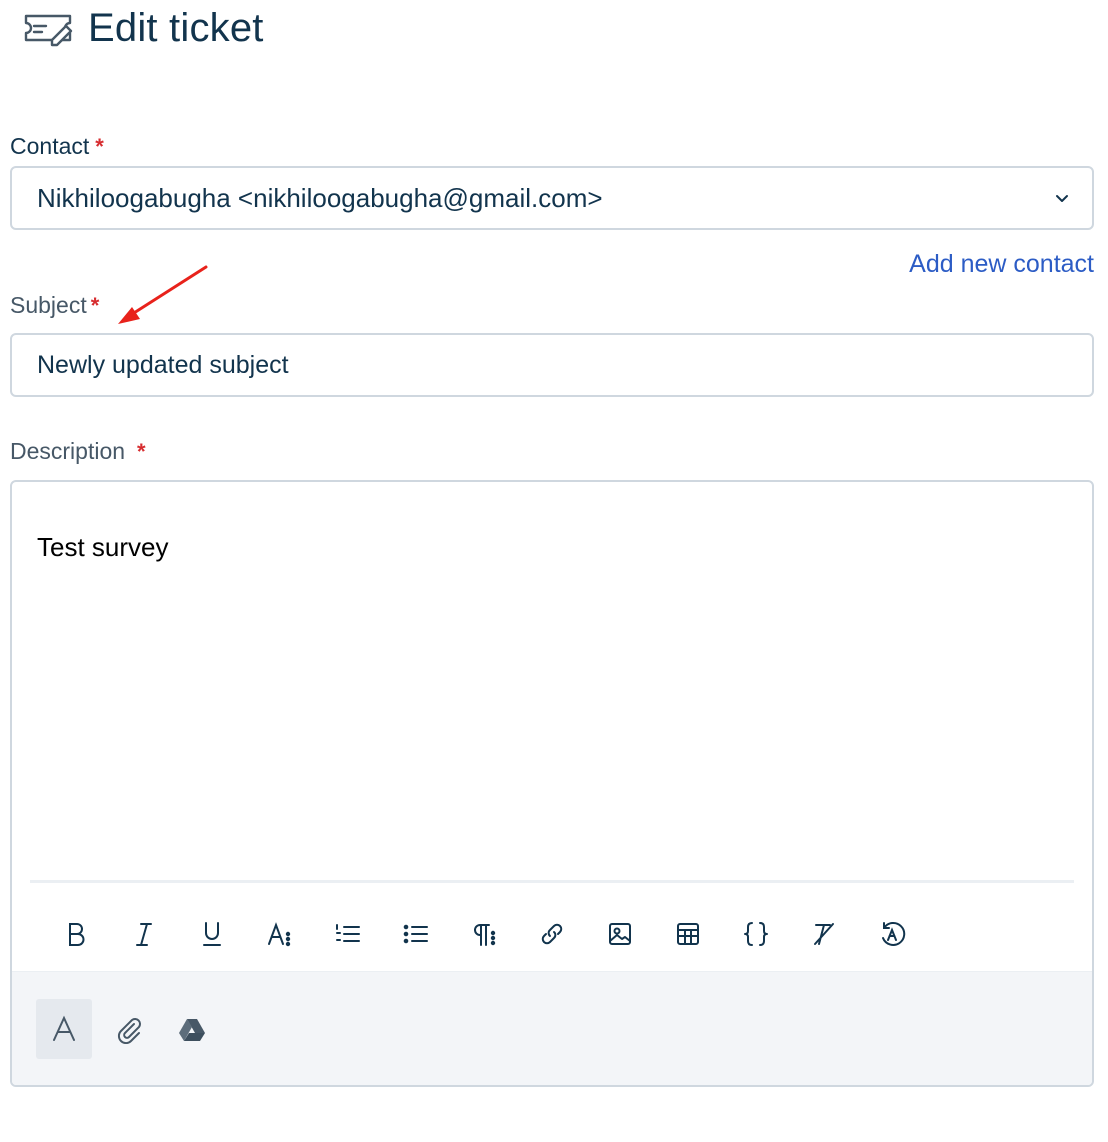  I want to click on google-drive-icon, so click(192, 1029).